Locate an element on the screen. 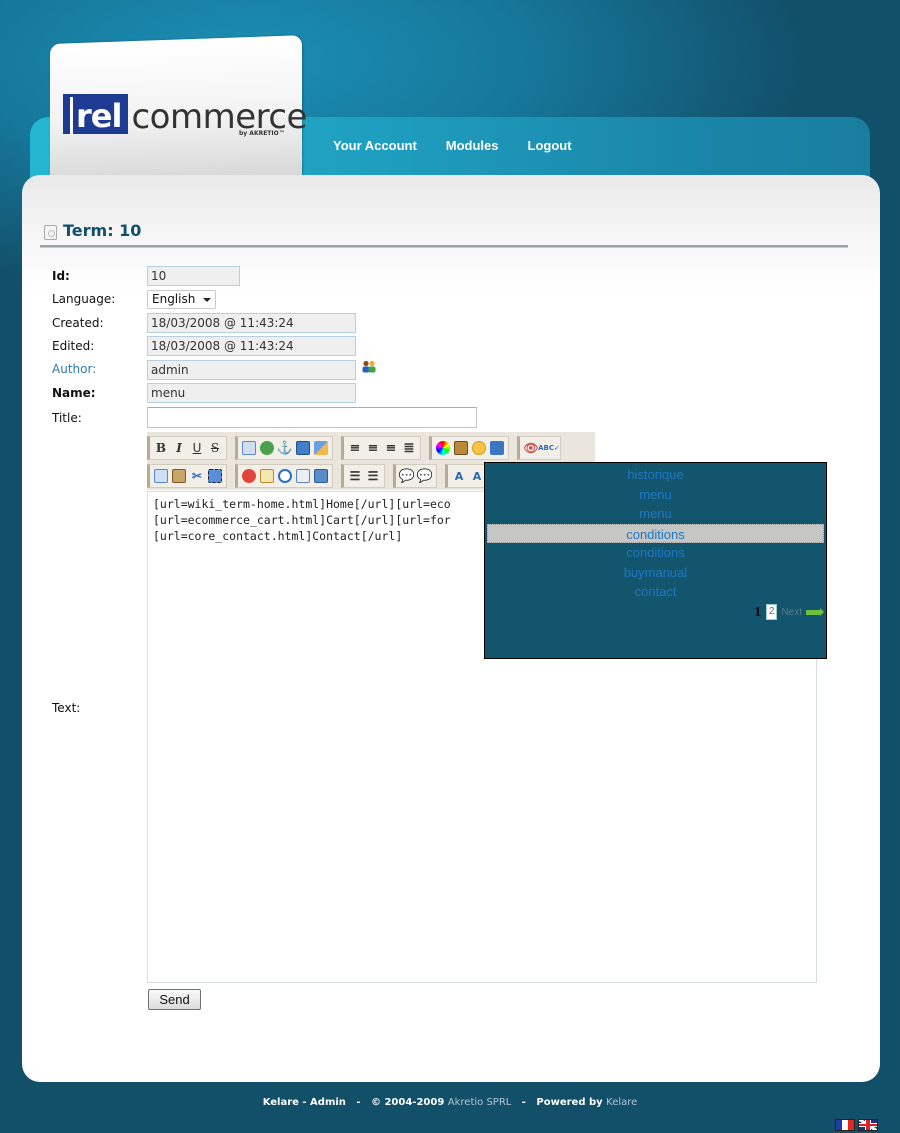 The height and width of the screenshot is (1133, 900). email-link-button is located at coordinates (249, 448).